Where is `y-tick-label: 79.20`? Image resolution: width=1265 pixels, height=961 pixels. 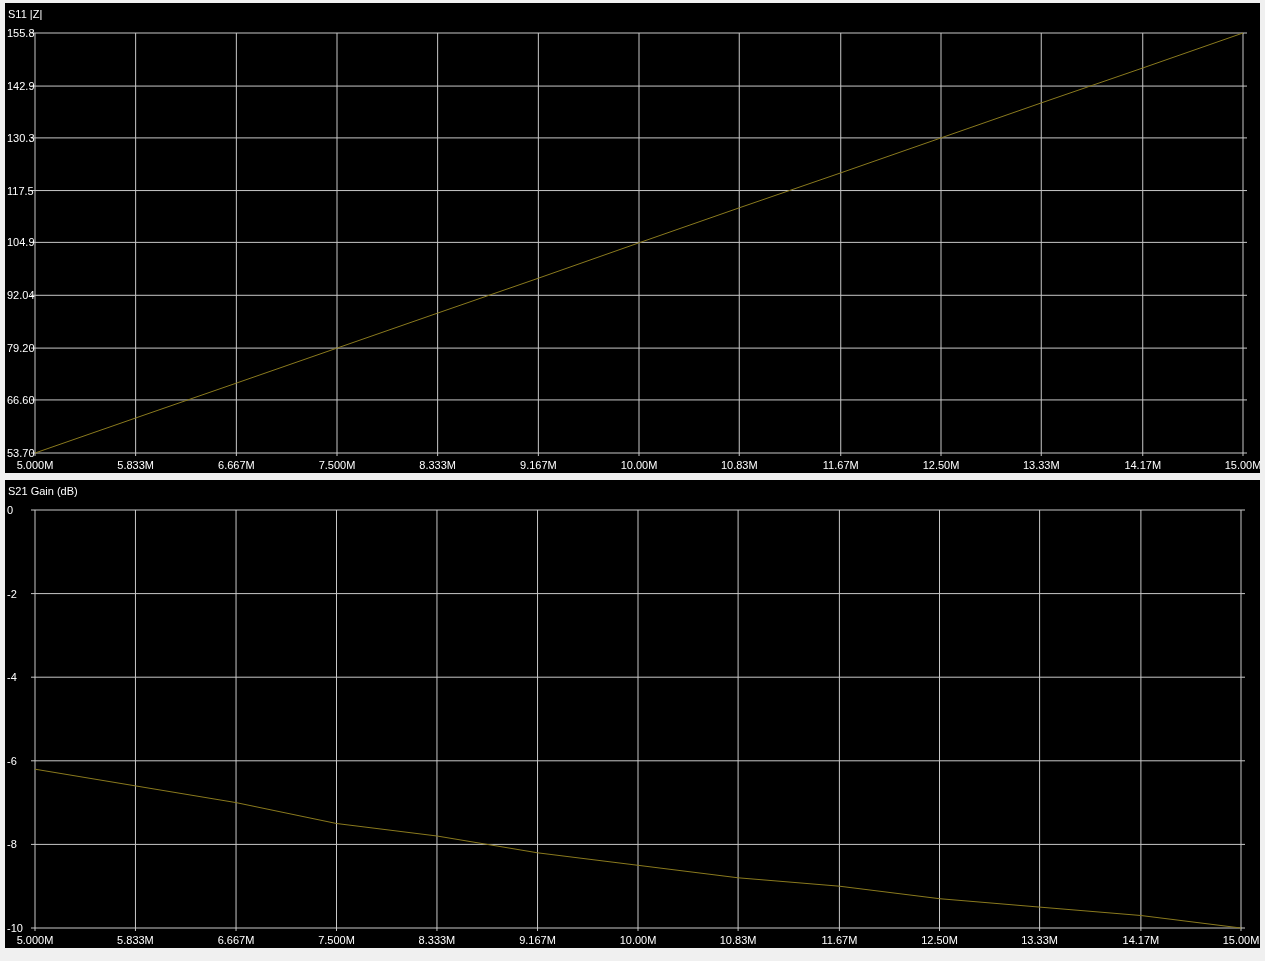
y-tick-label: 79.20 is located at coordinates (21, 348).